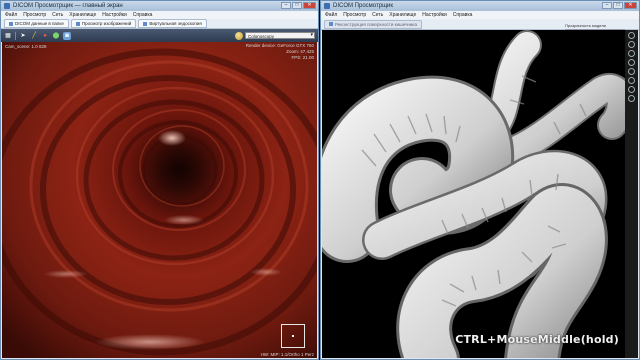 Image resolution: width=640 pixels, height=360 pixels. Describe the element at coordinates (631, 71) in the screenshot. I see `lighting-icon` at that location.